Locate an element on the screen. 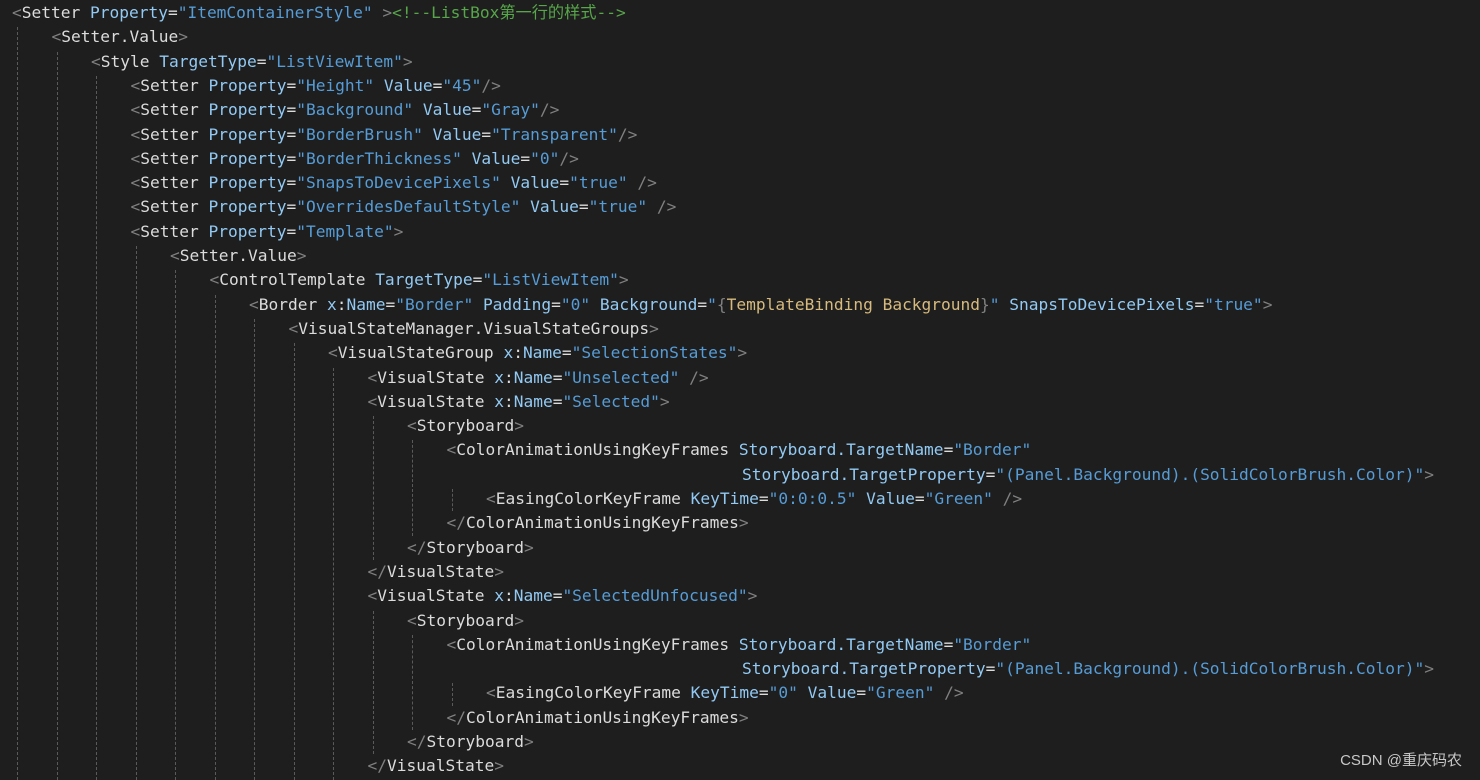 The height and width of the screenshot is (780, 1480). code-line: <VisualState x:Name="SelectedUnfocused"> is located at coordinates (563, 596).